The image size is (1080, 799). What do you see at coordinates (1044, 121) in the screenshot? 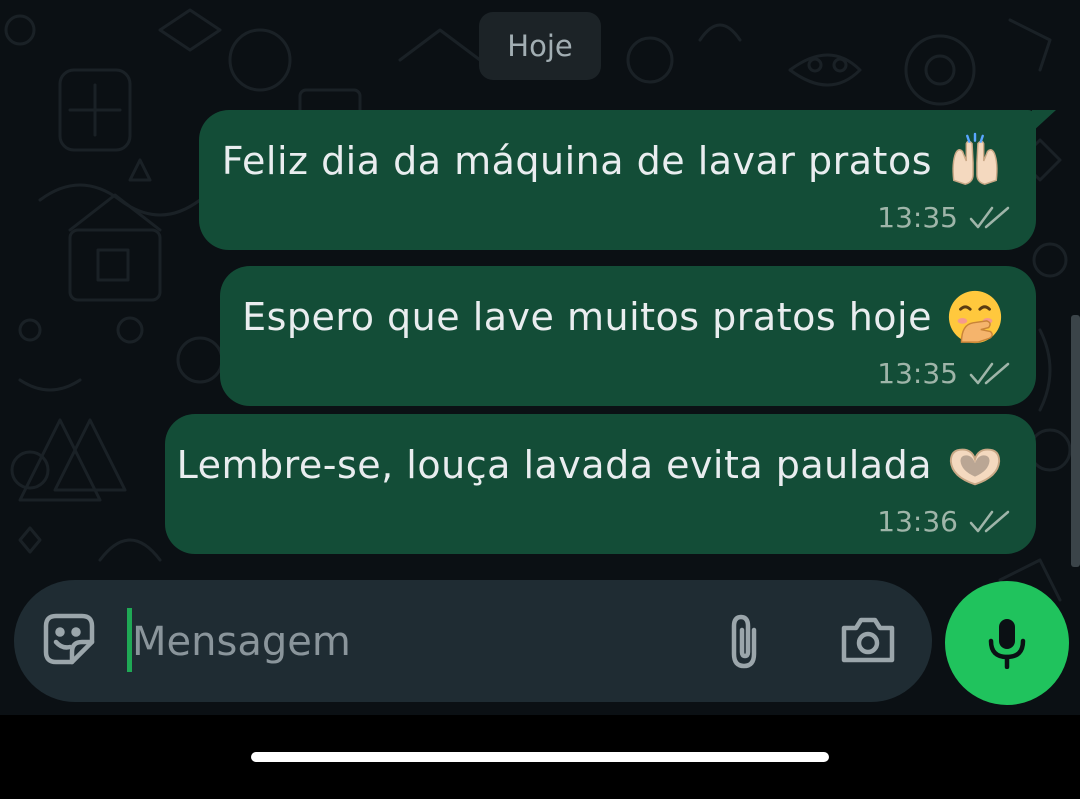
I see `bubble-tail` at bounding box center [1044, 121].